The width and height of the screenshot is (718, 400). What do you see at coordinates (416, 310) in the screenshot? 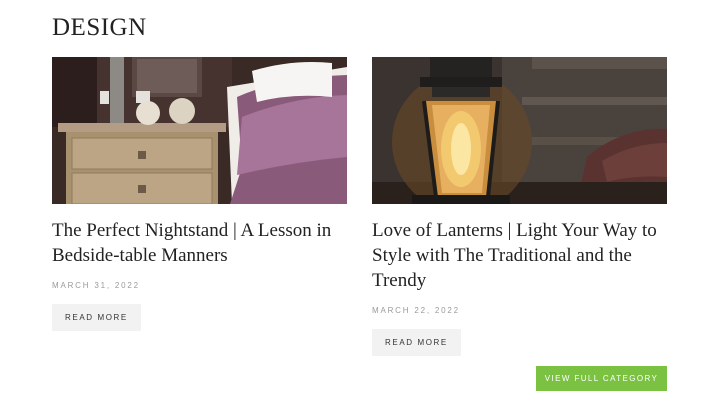
I see `post-date: MARCH 22, 2022` at bounding box center [416, 310].